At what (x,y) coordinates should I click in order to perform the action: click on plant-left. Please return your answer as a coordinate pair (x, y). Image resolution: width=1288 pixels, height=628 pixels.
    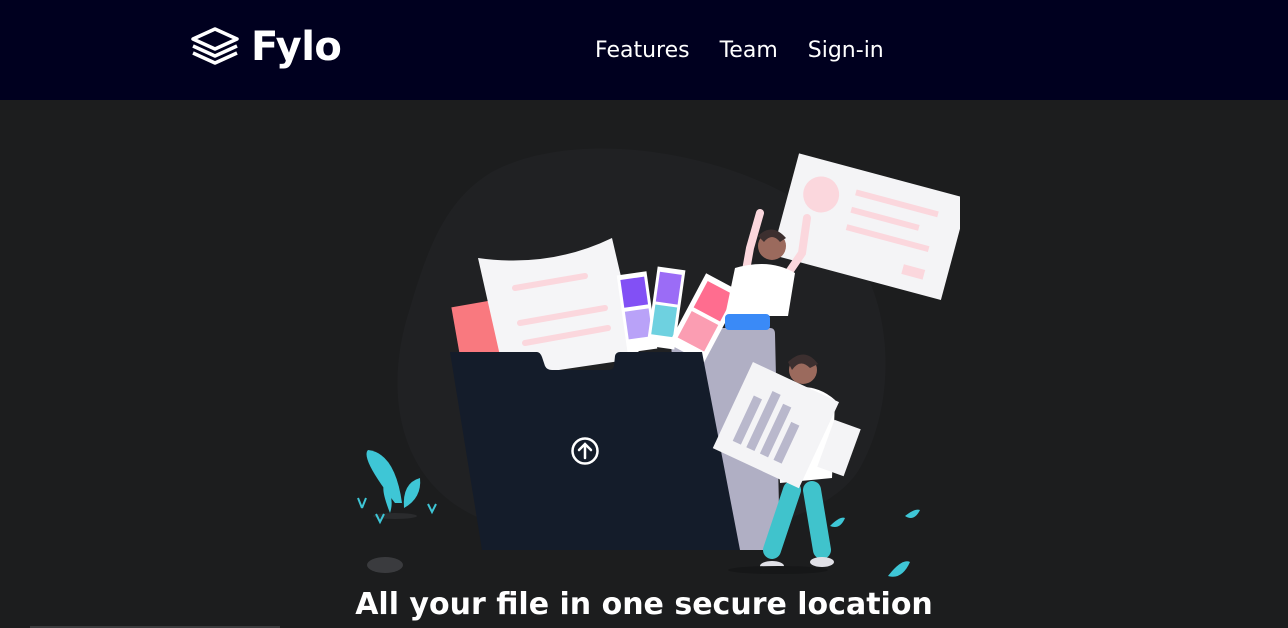
    Looking at the image, I should click on (393, 484).